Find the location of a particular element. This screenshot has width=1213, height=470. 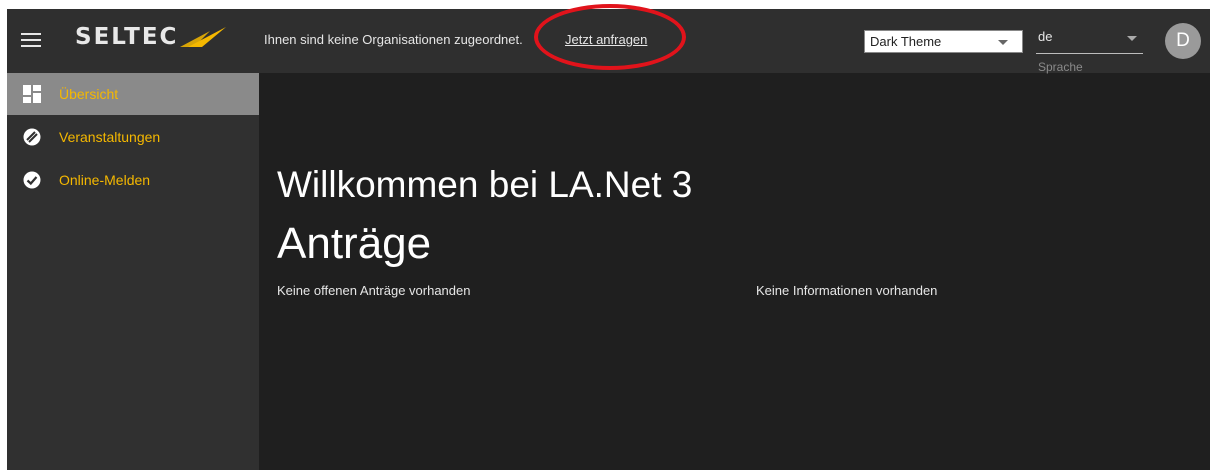

menu-icon is located at coordinates (31, 40).